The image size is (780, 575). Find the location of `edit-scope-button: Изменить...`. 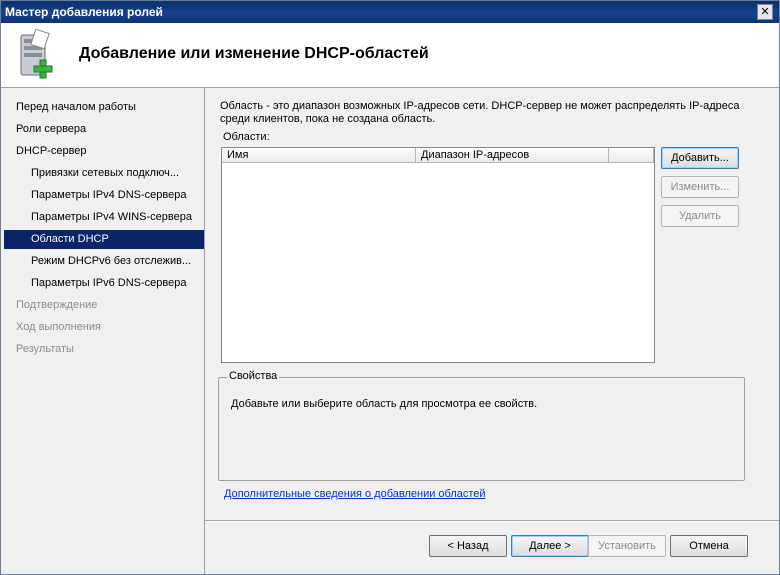

edit-scope-button: Изменить... is located at coordinates (700, 187).